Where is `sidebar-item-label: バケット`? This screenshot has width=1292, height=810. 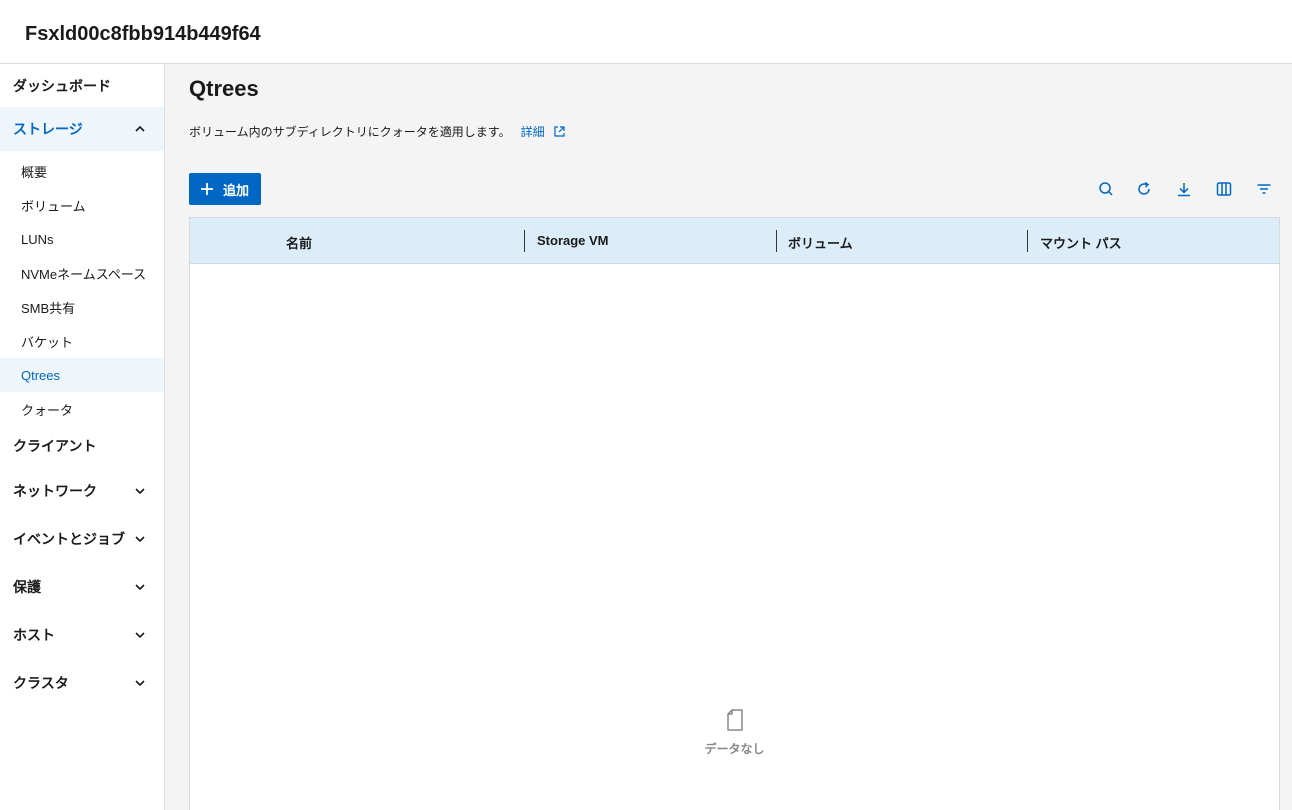 sidebar-item-label: バケット is located at coordinates (47, 342).